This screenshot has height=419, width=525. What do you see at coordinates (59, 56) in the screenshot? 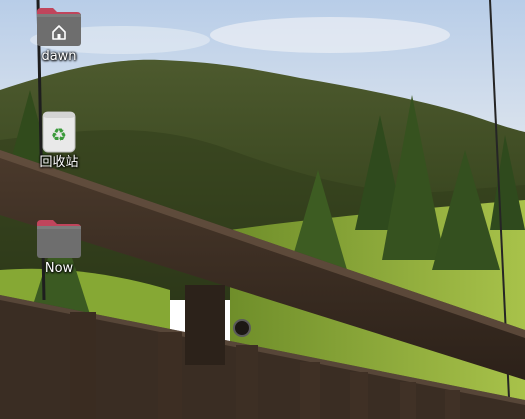
I see `desktop-icon-label: dawn` at bounding box center [59, 56].